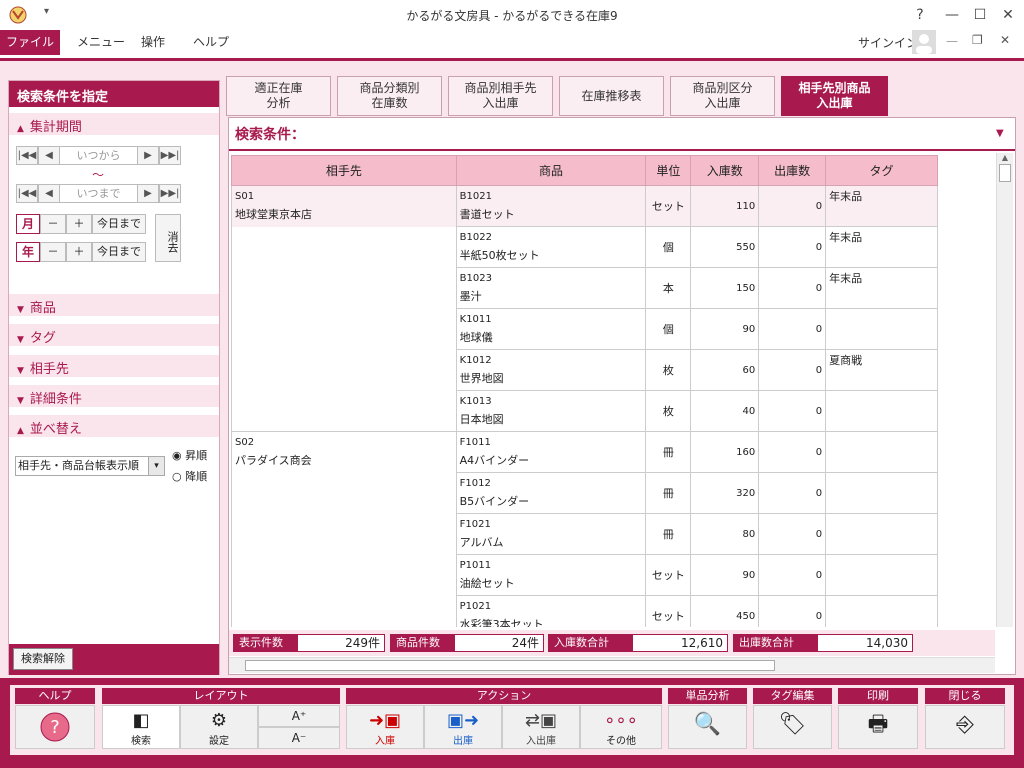 The height and width of the screenshot is (768, 1024). What do you see at coordinates (584, 247) in the screenshot?
I see `table-row: B1022 半紙50枚セット 個 550 0 年末品` at bounding box center [584, 247].